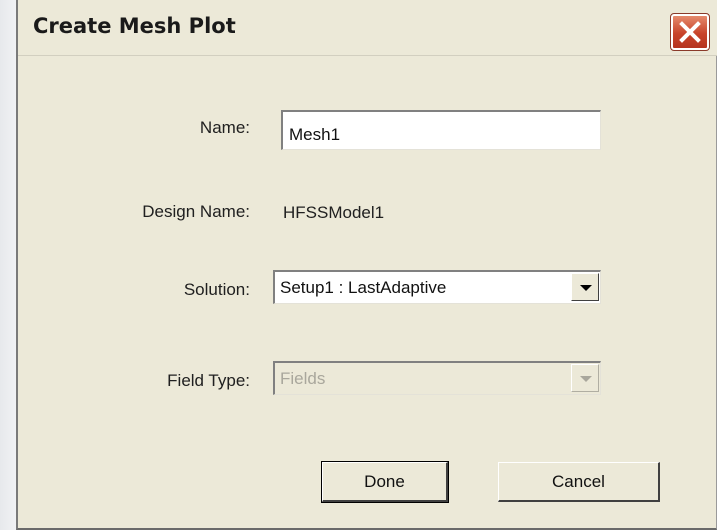 This screenshot has height=530, width=717. I want to click on field-type-selected-value: Fields, so click(303, 378).